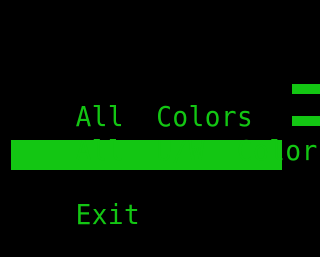 The height and width of the screenshot is (261, 324). Describe the element at coordinates (306, 89) in the screenshot. I see `all-colors-swatch` at that location.